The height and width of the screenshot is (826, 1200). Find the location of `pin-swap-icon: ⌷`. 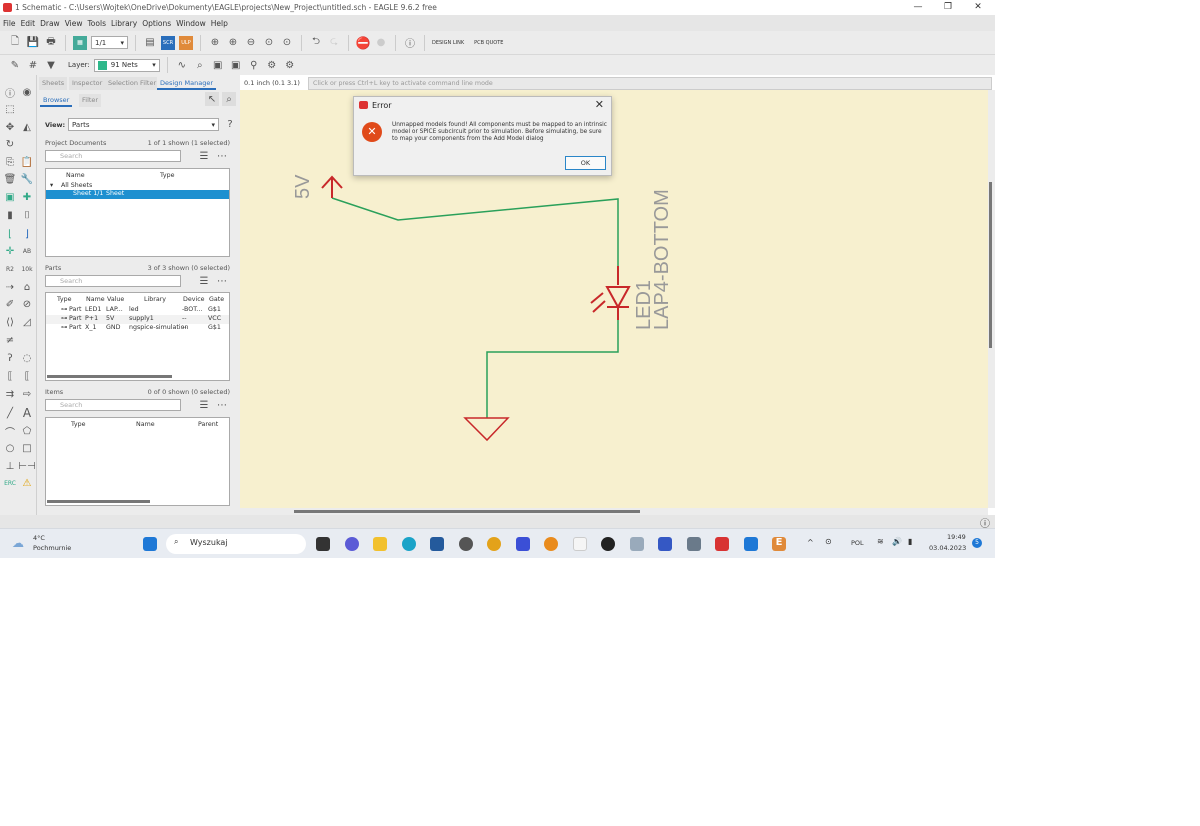

pin-swap-icon: ⌷ is located at coordinates (27, 215).